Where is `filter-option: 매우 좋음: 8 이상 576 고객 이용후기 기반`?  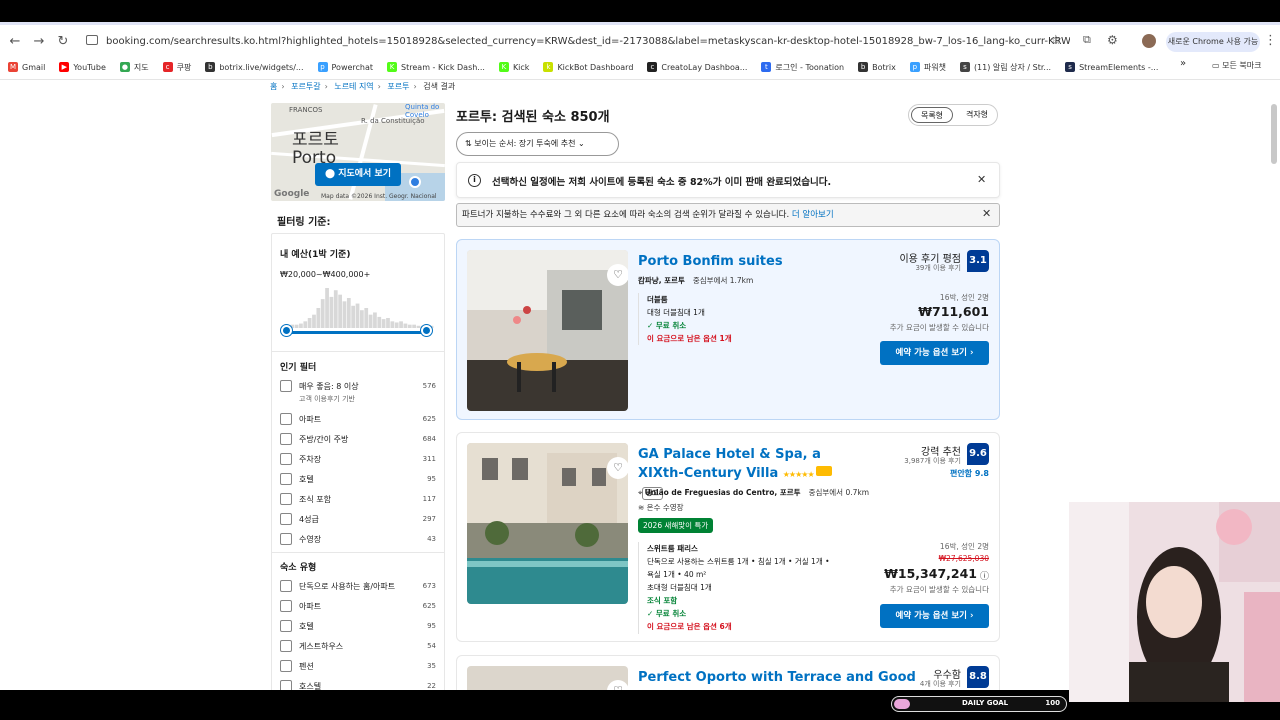
filter-option: 매우 좋음: 8 이상 576 고객 이용후기 기반 is located at coordinates (358, 391).